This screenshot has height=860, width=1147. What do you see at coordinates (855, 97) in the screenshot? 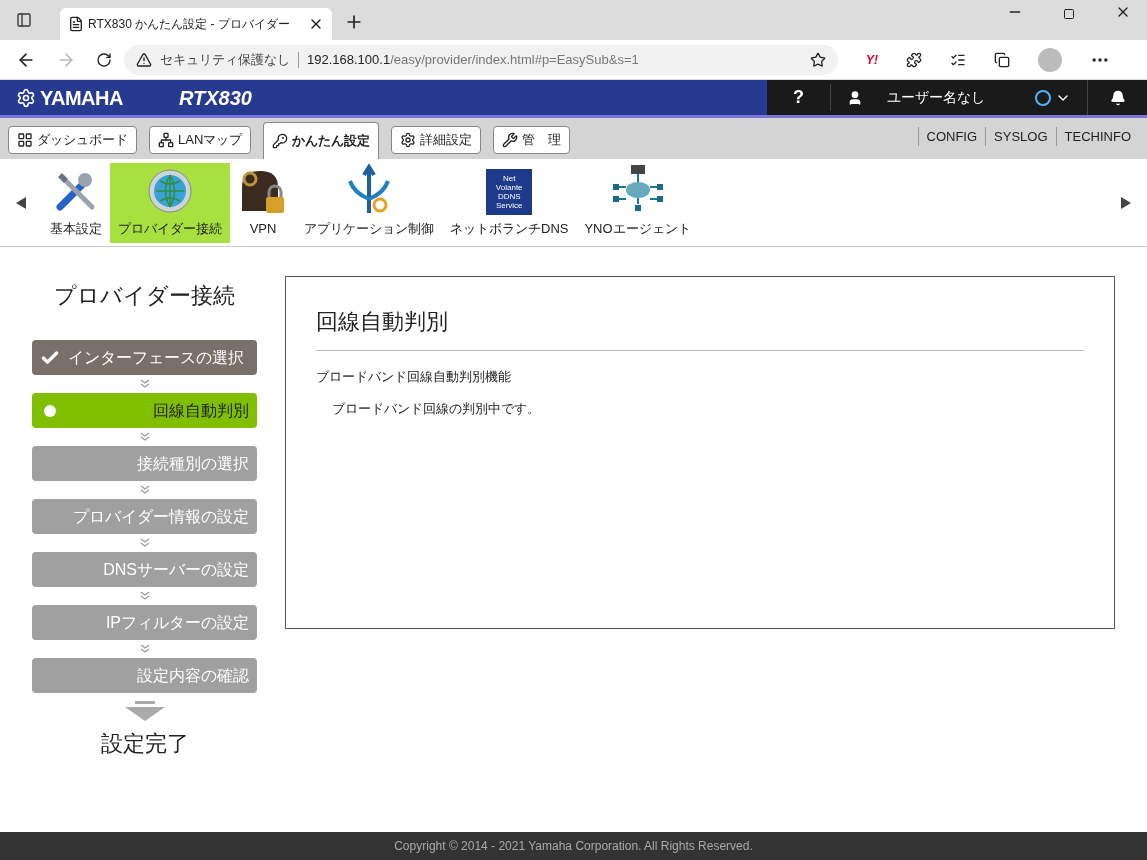
I see `user-icon` at bounding box center [855, 97].